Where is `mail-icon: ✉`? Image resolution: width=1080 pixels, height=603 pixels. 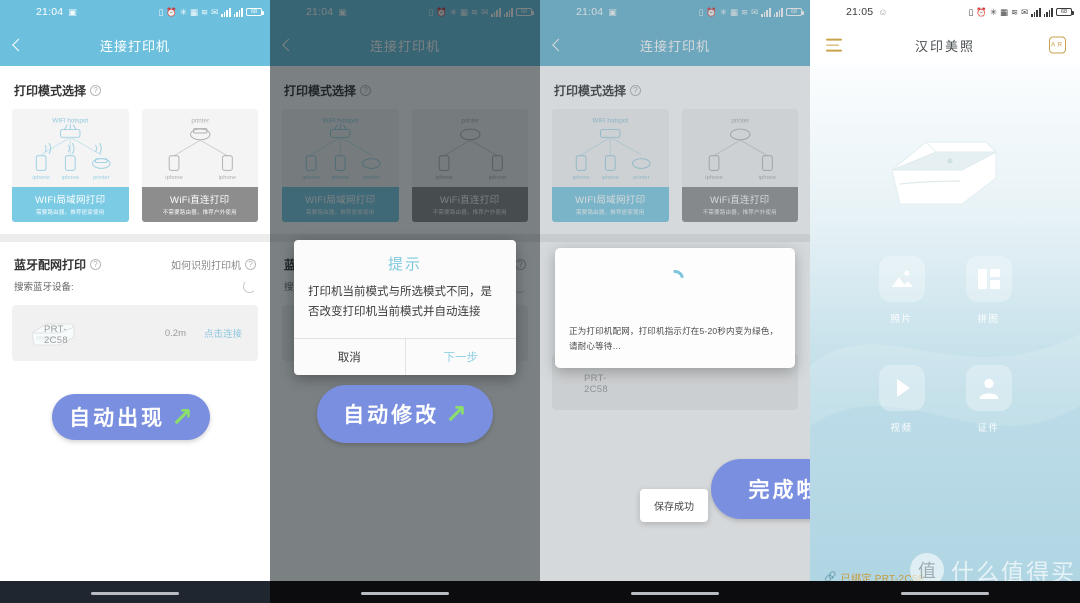 mail-icon: ✉ is located at coordinates (755, 11).